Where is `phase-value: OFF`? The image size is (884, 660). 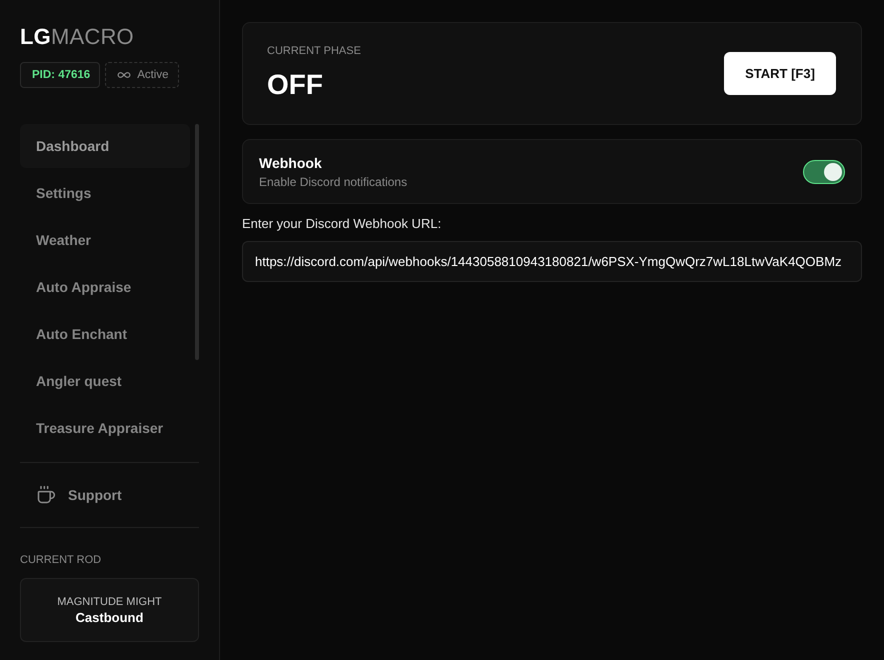 phase-value: OFF is located at coordinates (295, 85).